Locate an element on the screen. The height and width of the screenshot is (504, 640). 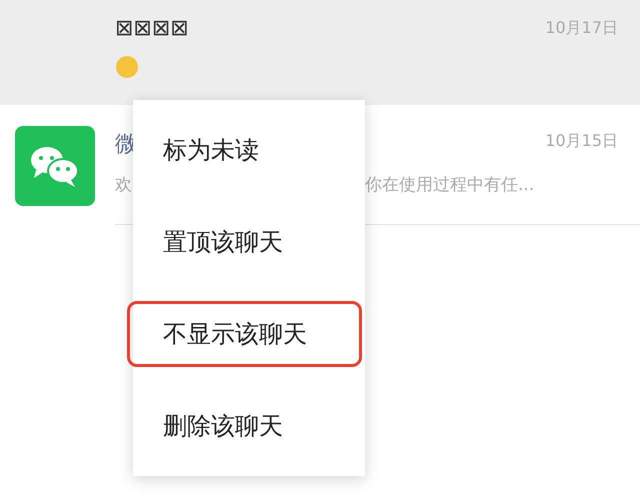
menu-item: 置顶该聊天 is located at coordinates (244, 242).